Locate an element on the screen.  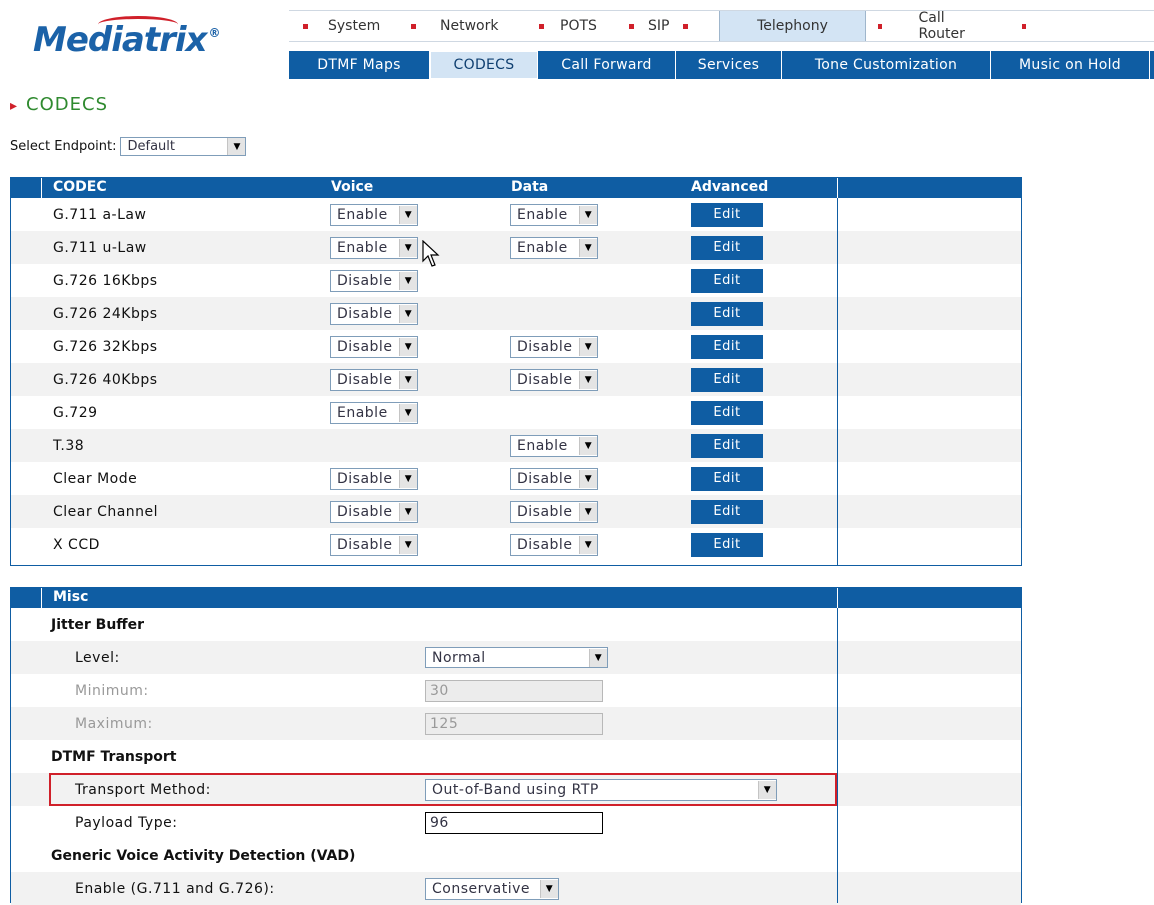
dtmf-transport-section: DTMF Transport is located at coordinates (516, 756).